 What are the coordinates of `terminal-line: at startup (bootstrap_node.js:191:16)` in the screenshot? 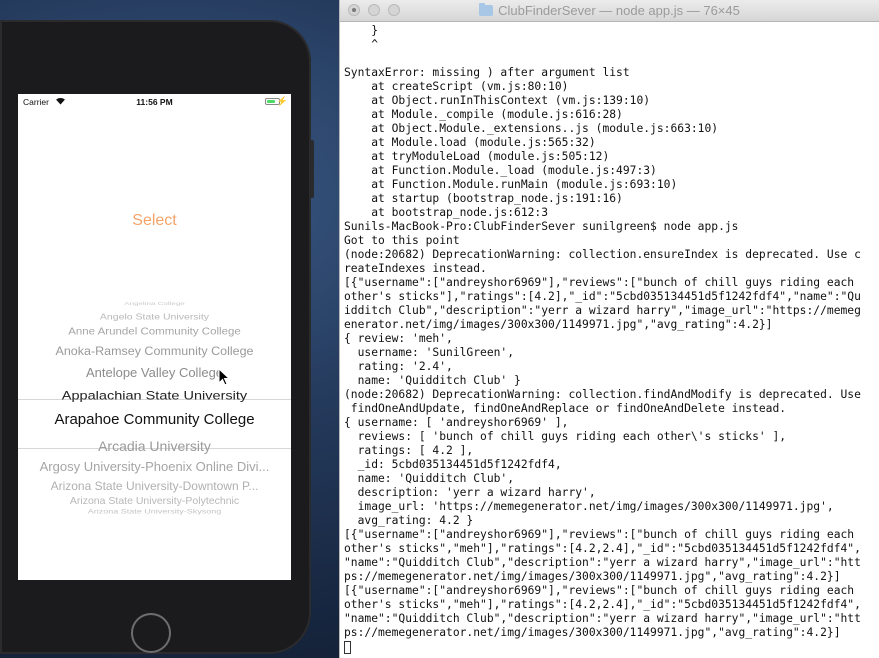 It's located at (483, 198).